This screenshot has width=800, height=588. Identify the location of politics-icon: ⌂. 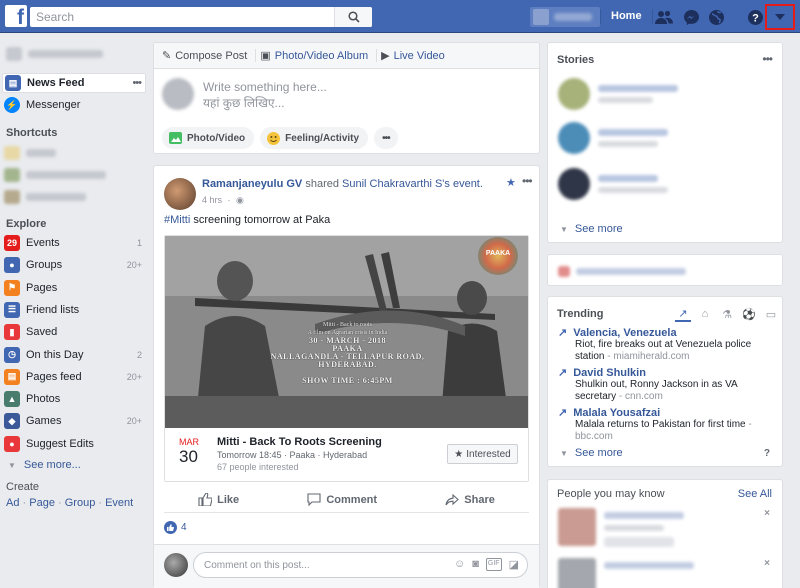
(705, 314).